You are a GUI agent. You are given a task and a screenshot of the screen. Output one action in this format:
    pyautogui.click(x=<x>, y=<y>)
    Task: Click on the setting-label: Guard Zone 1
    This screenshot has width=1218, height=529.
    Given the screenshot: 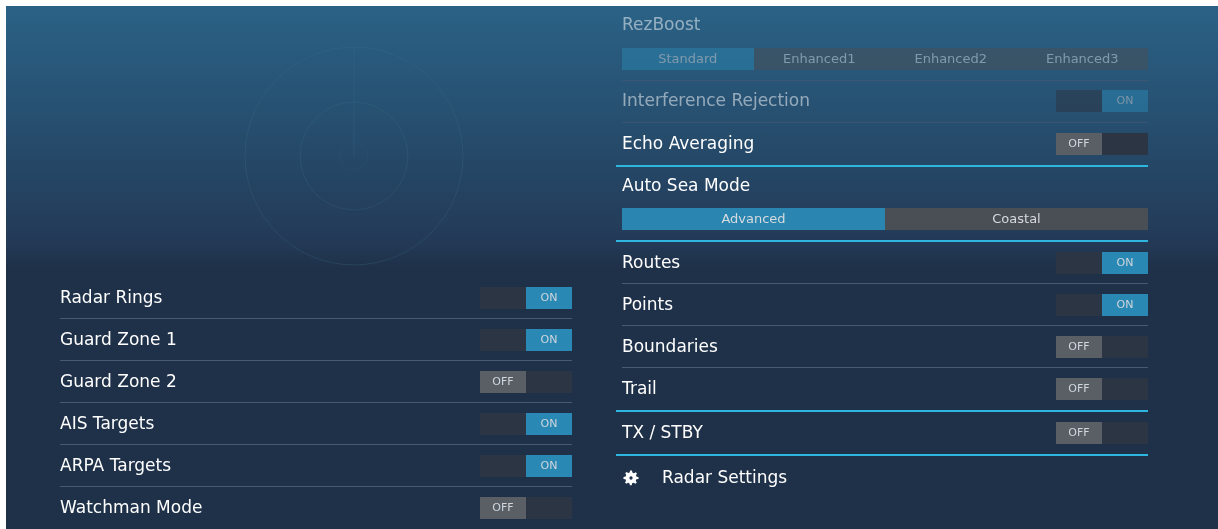 What is the action you would take?
    pyautogui.click(x=118, y=339)
    